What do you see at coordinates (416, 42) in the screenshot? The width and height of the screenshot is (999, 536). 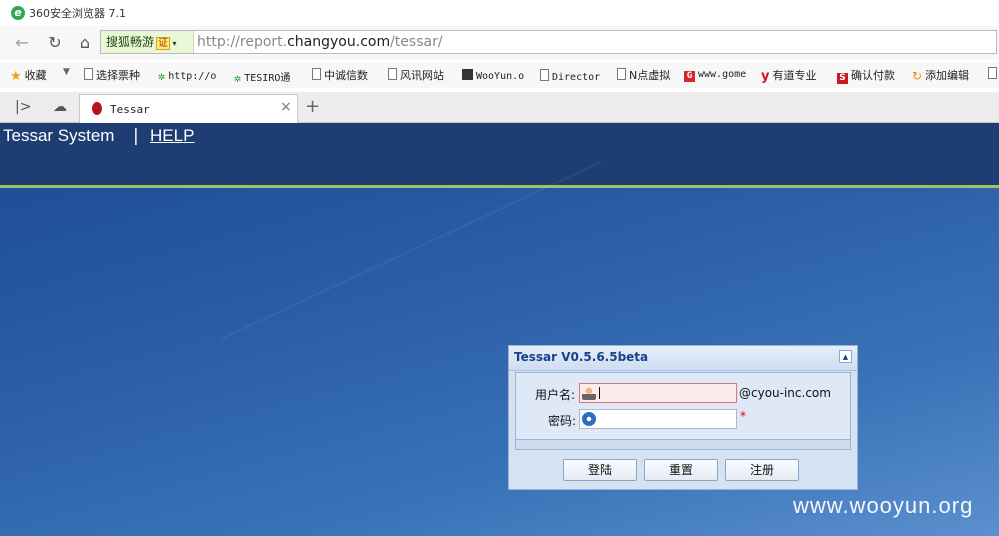 I see `url-suffix: /tessar/` at bounding box center [416, 42].